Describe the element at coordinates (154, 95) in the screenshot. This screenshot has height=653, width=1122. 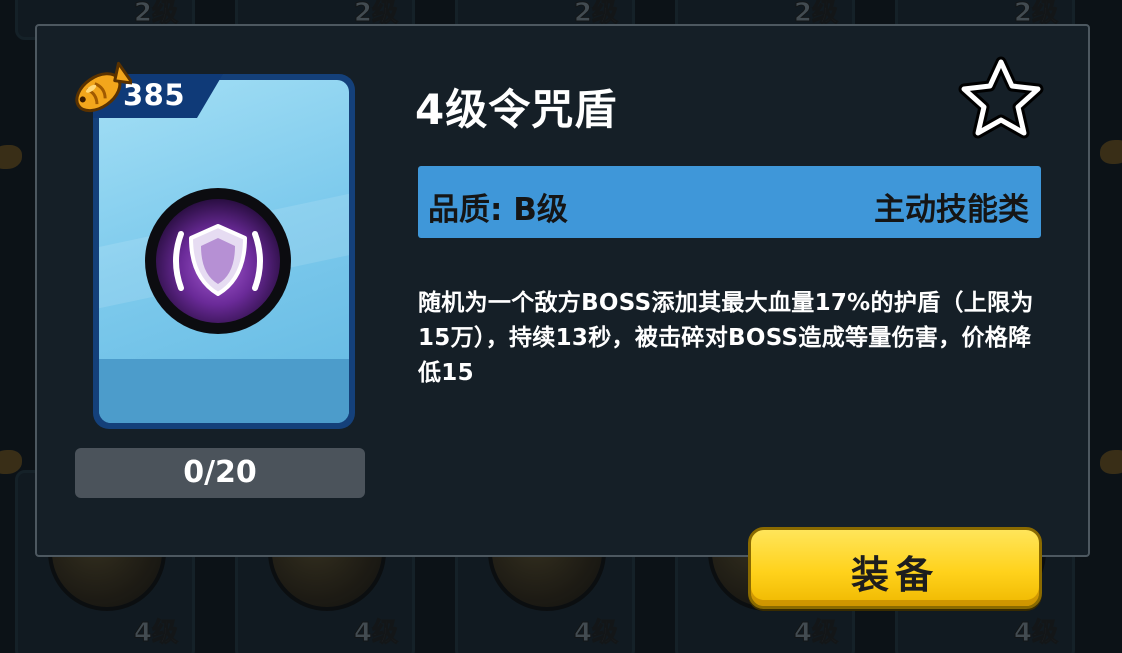
I see `skill-cost: 385` at that location.